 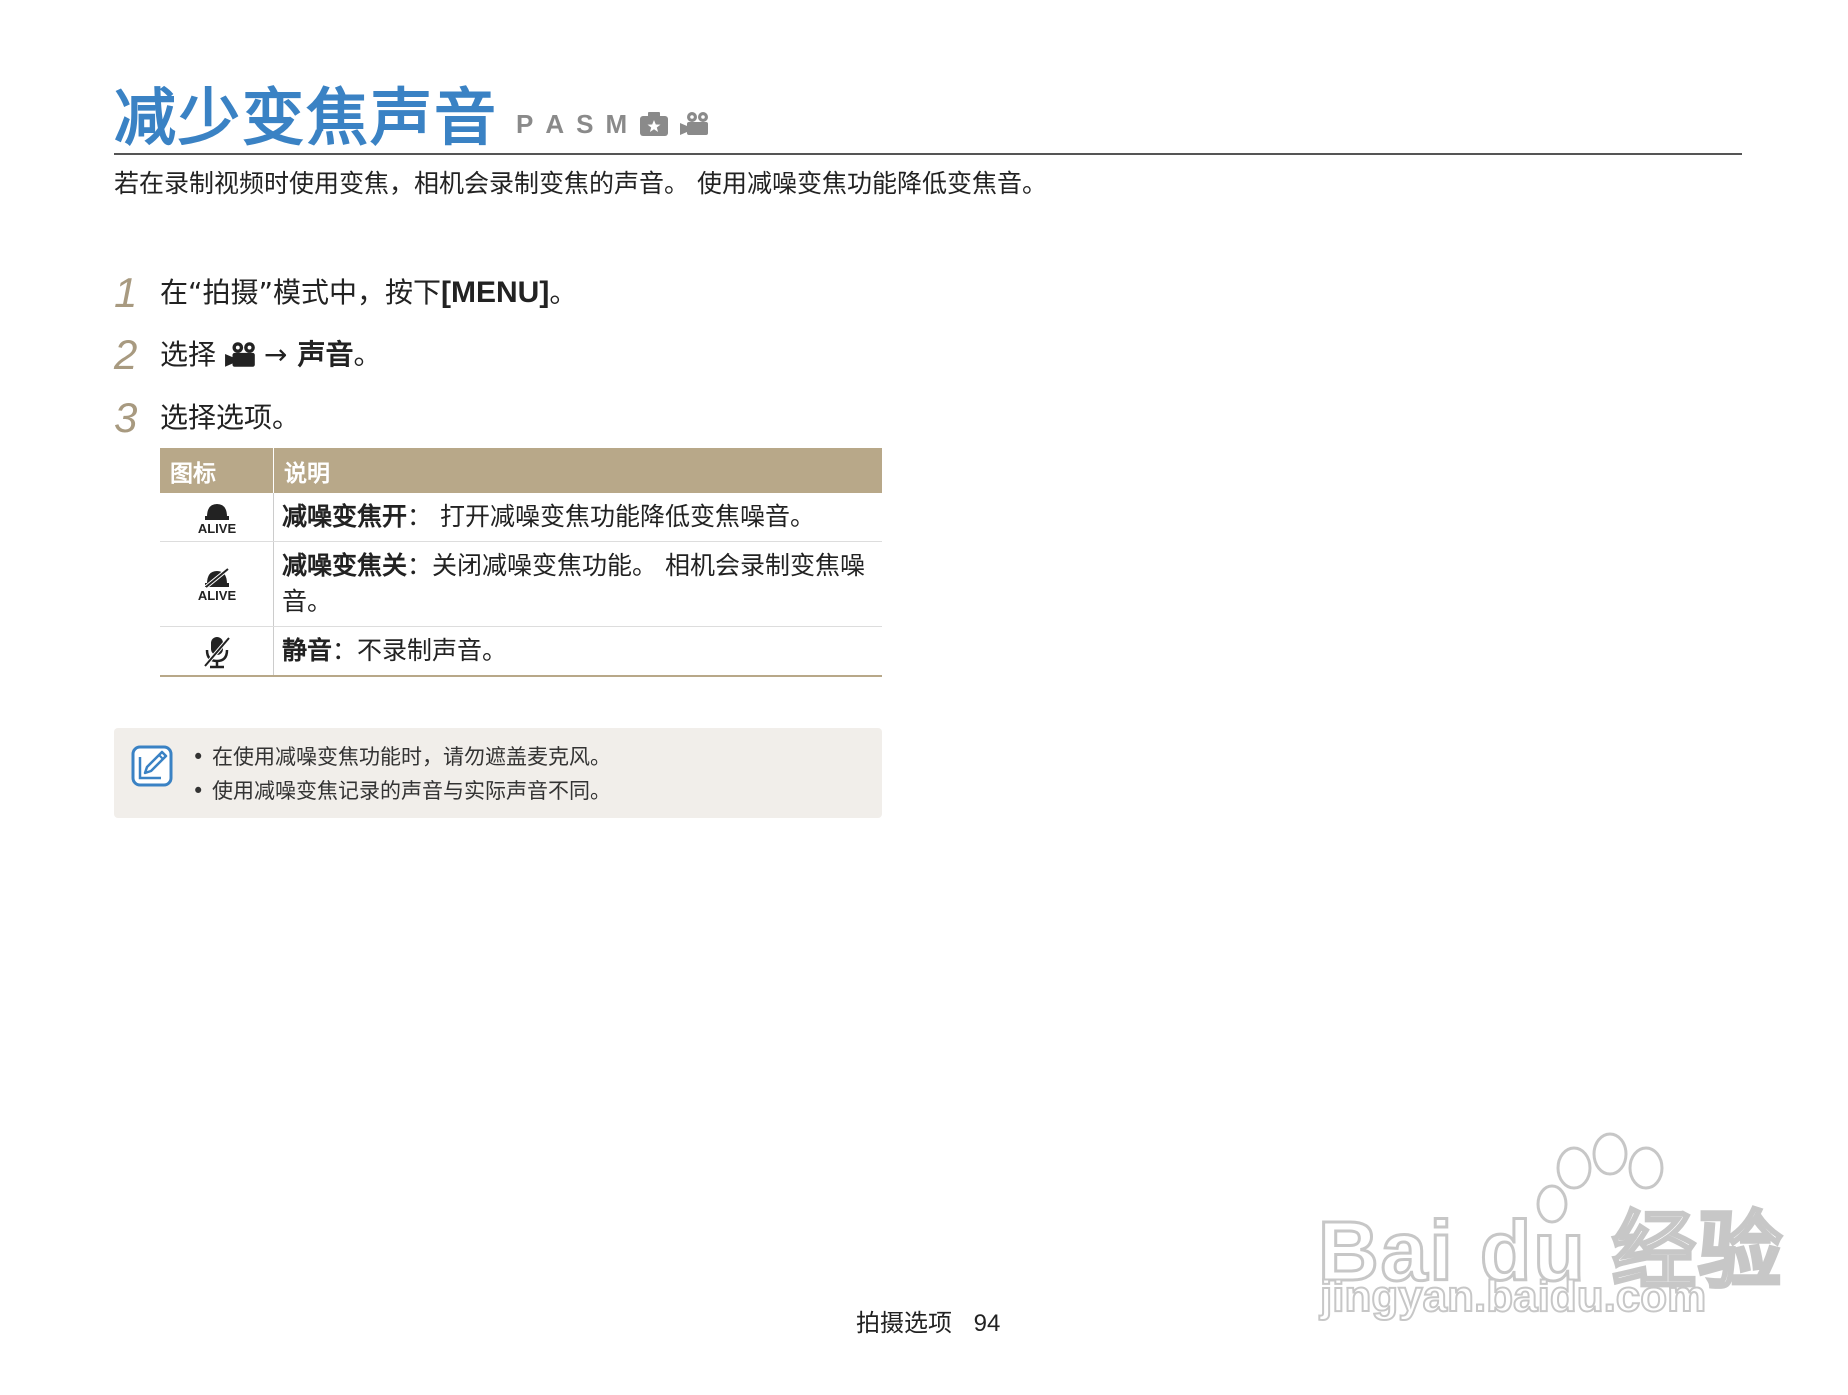 What do you see at coordinates (345, 565) in the screenshot?
I see `option-name: 减噪变焦关` at bounding box center [345, 565].